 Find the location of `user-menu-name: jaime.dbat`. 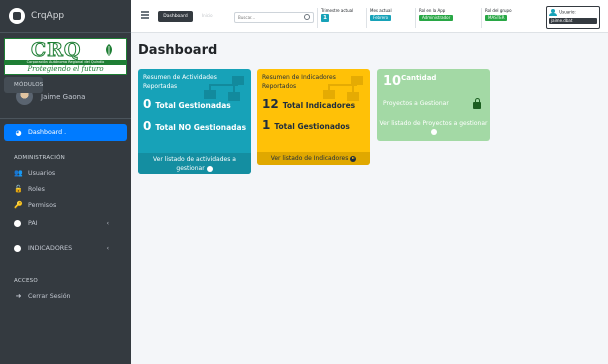

user-menu-name: jaime.dbat is located at coordinates (573, 21).